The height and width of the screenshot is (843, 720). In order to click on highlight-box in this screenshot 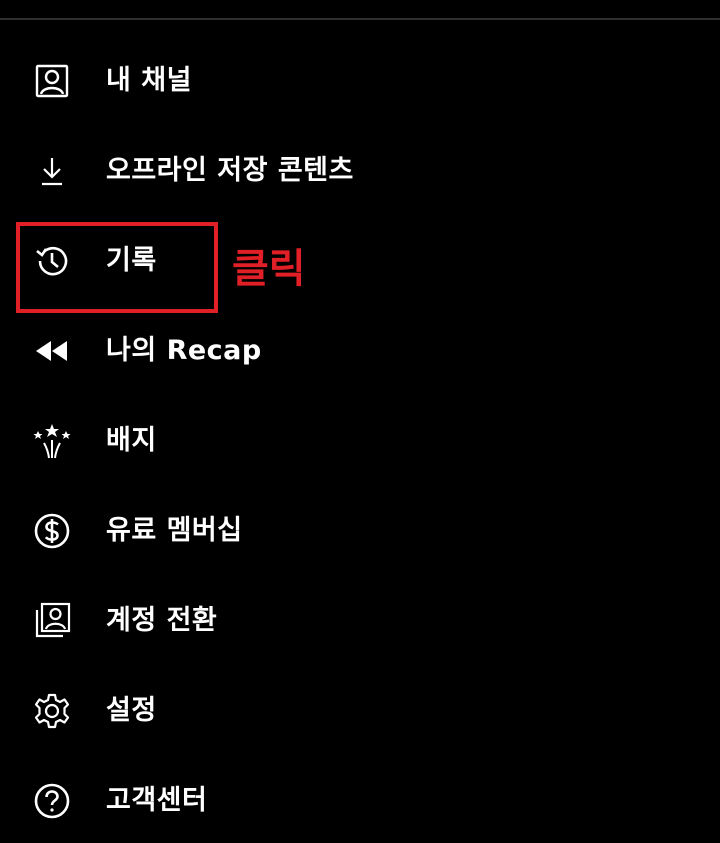, I will do `click(117, 267)`.